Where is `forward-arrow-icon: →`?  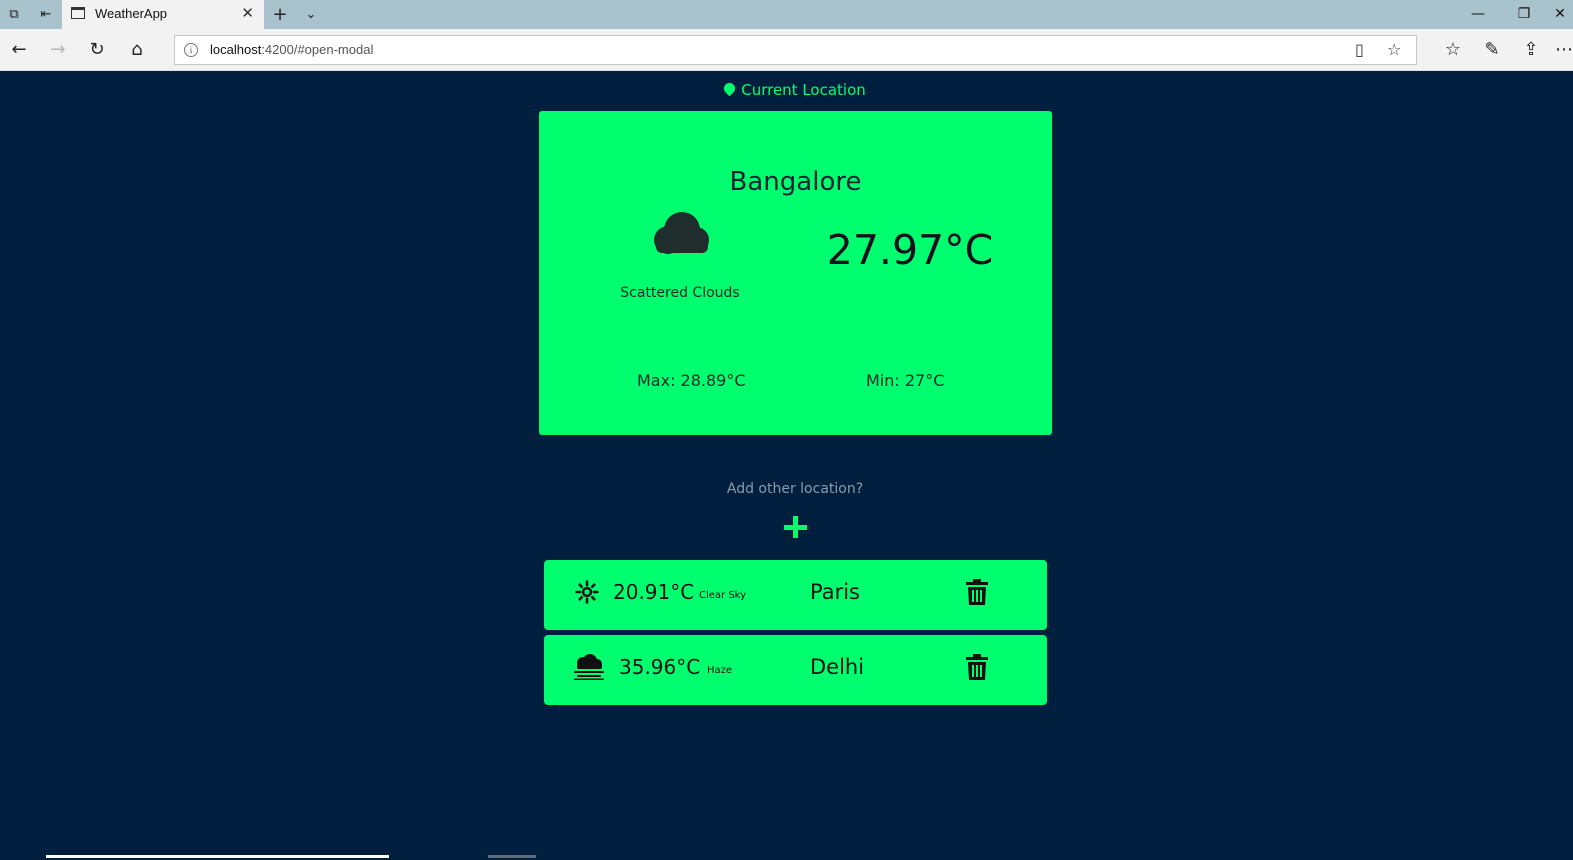 forward-arrow-icon: → is located at coordinates (58, 50).